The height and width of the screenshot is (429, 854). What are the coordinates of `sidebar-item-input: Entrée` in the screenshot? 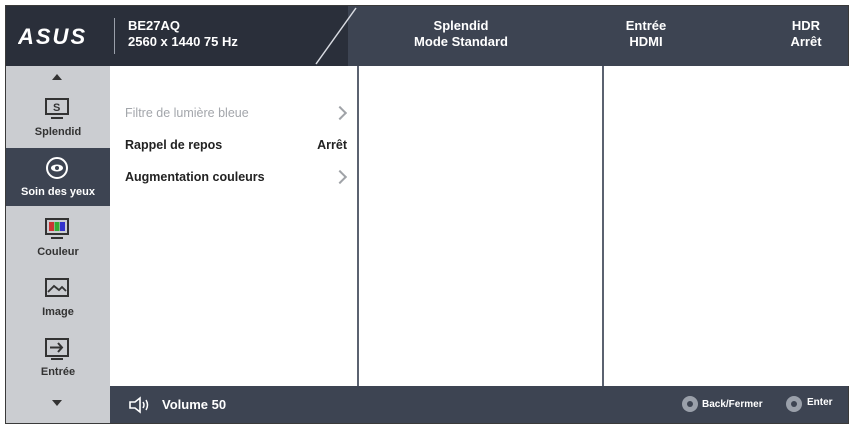 It's located at (58, 357).